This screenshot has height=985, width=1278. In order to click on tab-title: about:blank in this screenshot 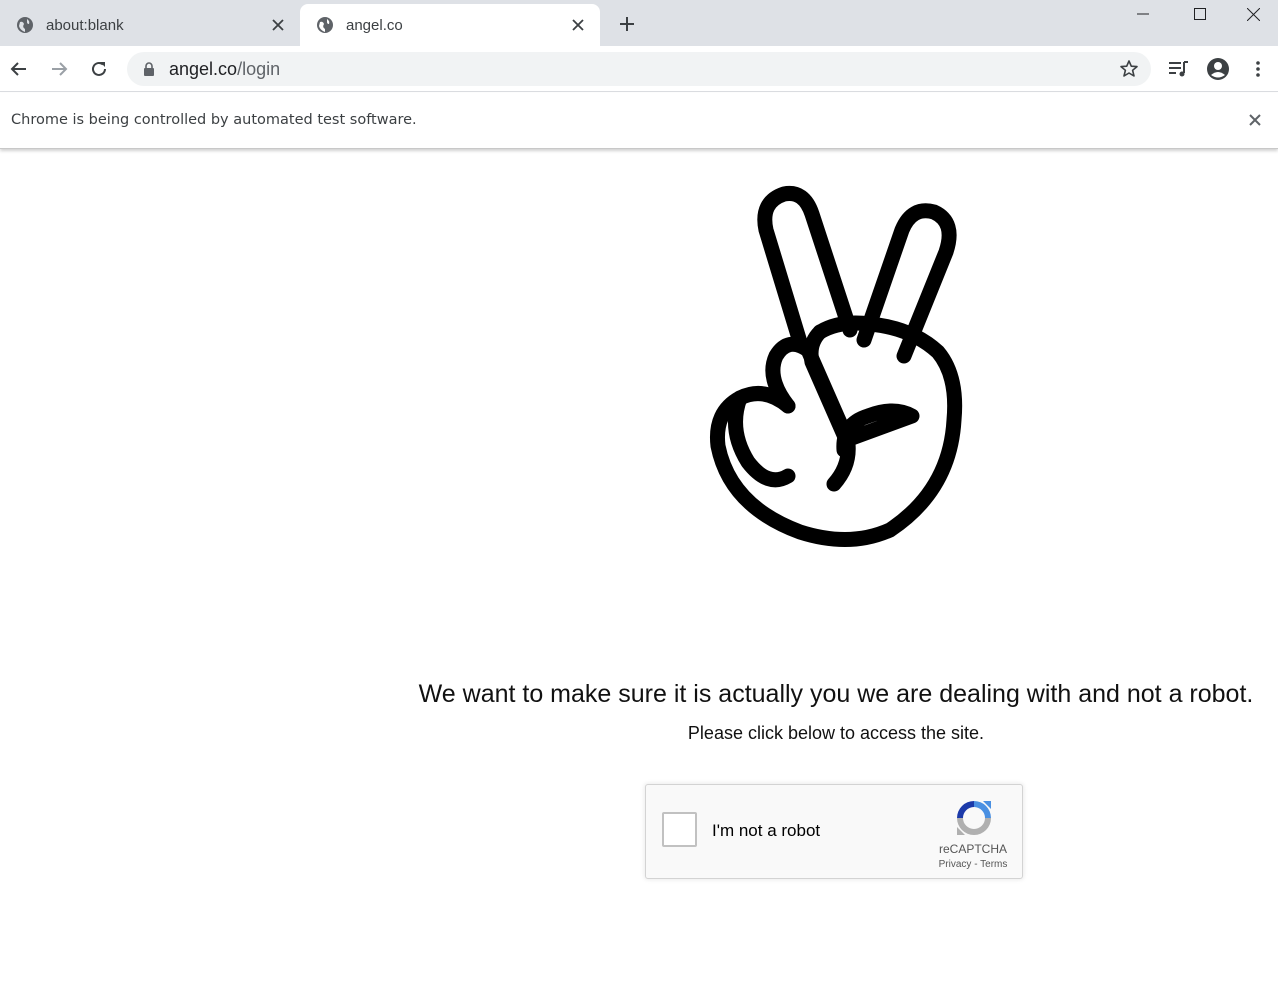, I will do `click(85, 25)`.